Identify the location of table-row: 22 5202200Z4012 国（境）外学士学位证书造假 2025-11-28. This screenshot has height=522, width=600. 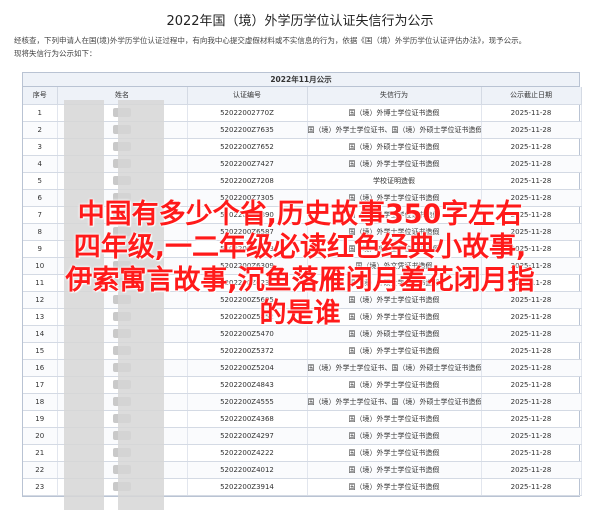
(302, 470).